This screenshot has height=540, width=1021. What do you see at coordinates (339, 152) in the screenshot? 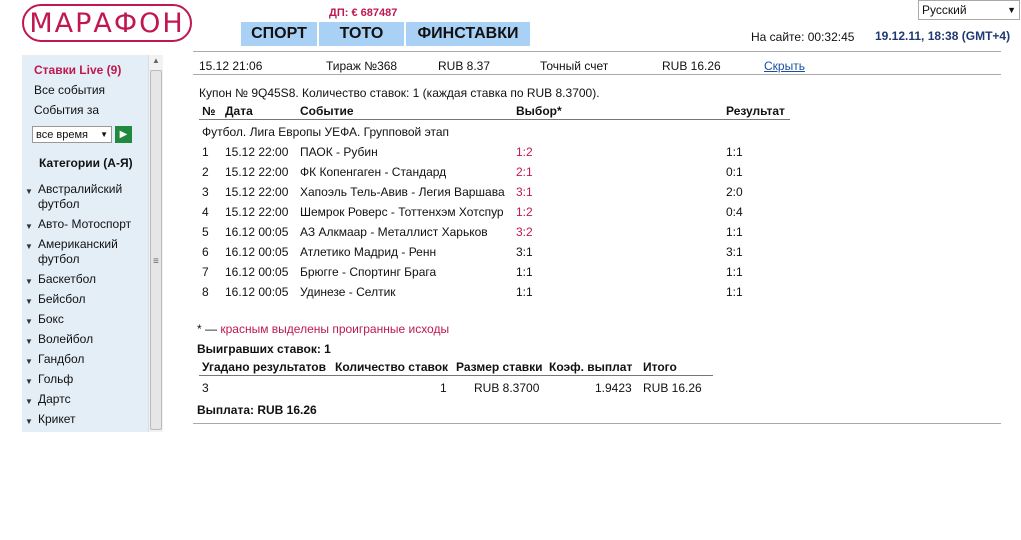
I see `row-event: ПАОК - Рубин` at bounding box center [339, 152].